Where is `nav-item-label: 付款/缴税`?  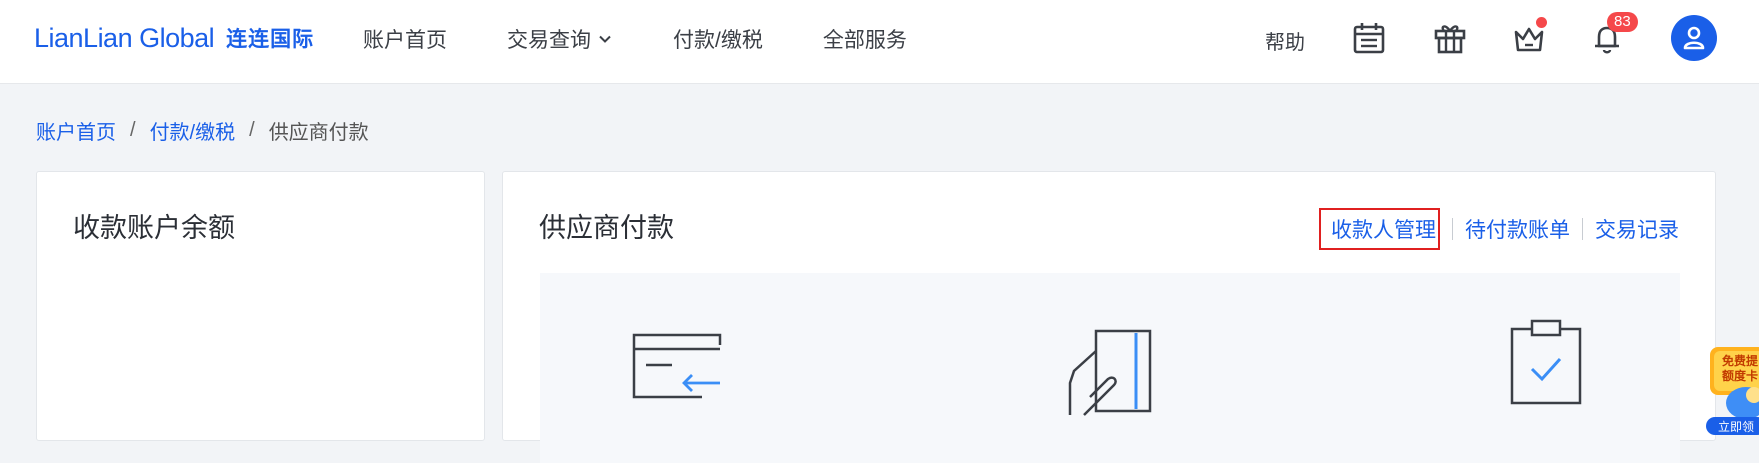 nav-item-label: 付款/缴税 is located at coordinates (718, 40).